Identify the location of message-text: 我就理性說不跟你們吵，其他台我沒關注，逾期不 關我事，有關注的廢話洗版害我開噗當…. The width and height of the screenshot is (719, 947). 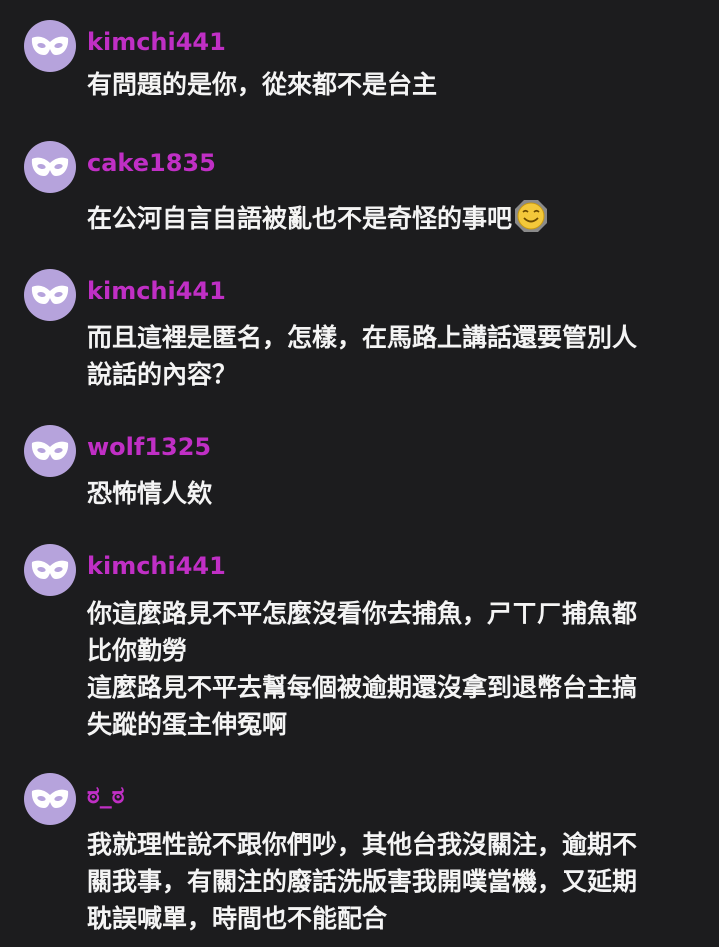
(392, 881).